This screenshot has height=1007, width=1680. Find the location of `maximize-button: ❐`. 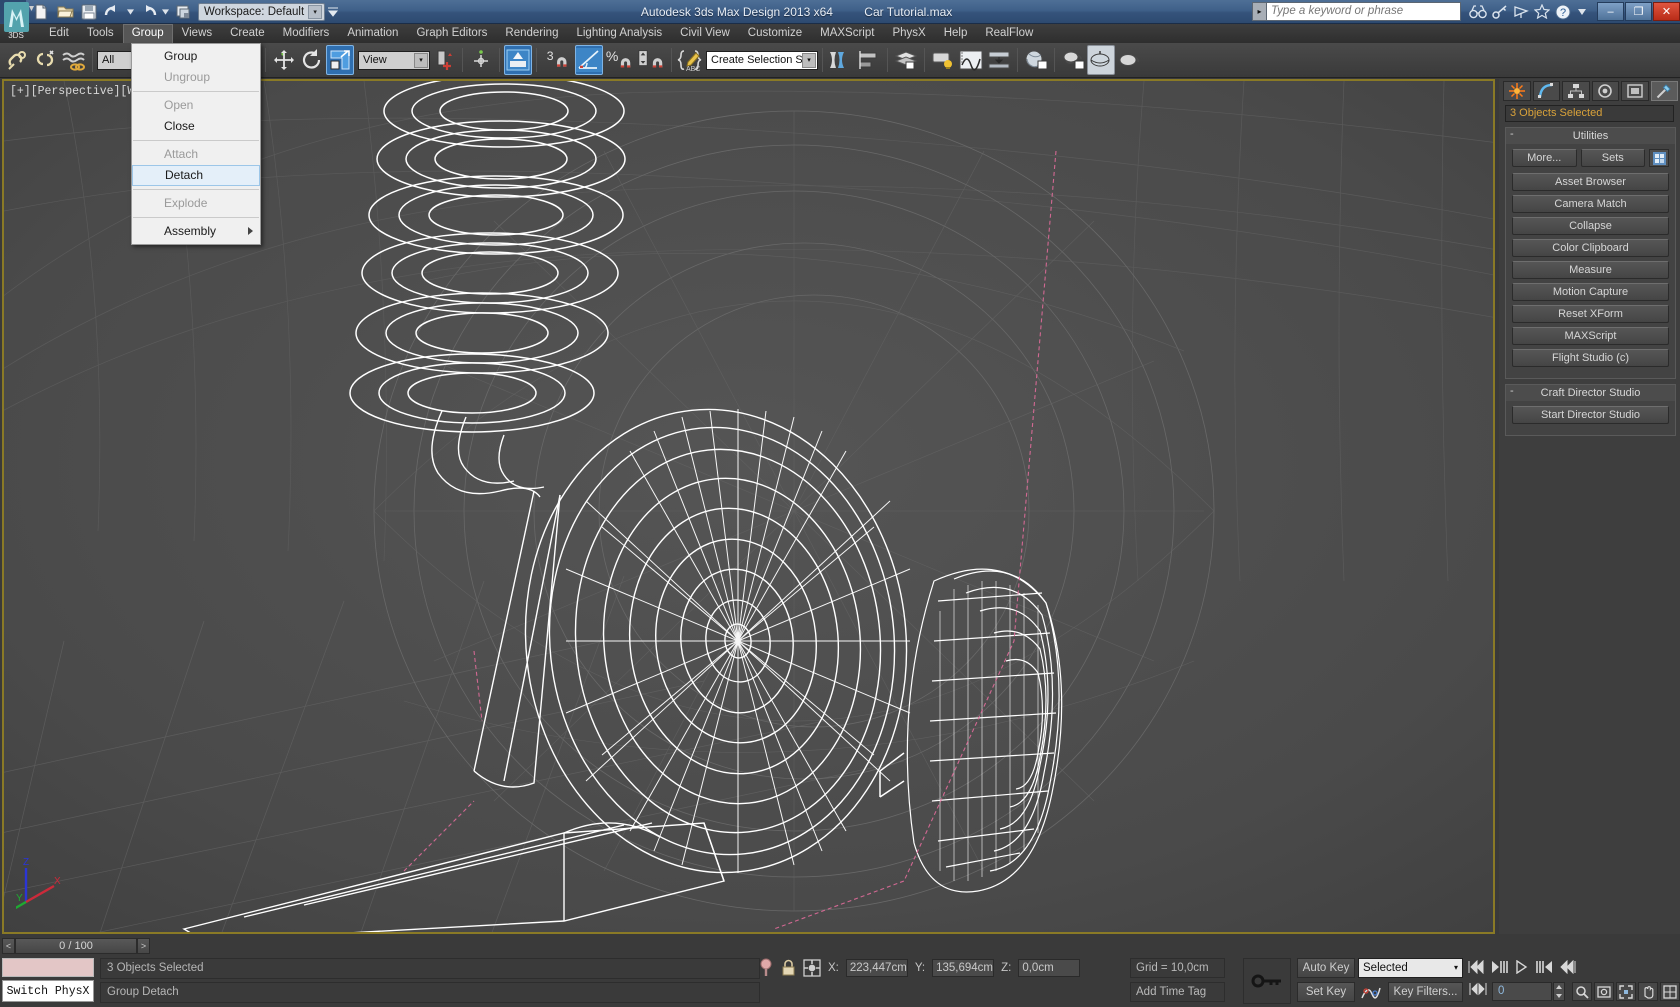

maximize-button: ❐ is located at coordinates (1638, 11).